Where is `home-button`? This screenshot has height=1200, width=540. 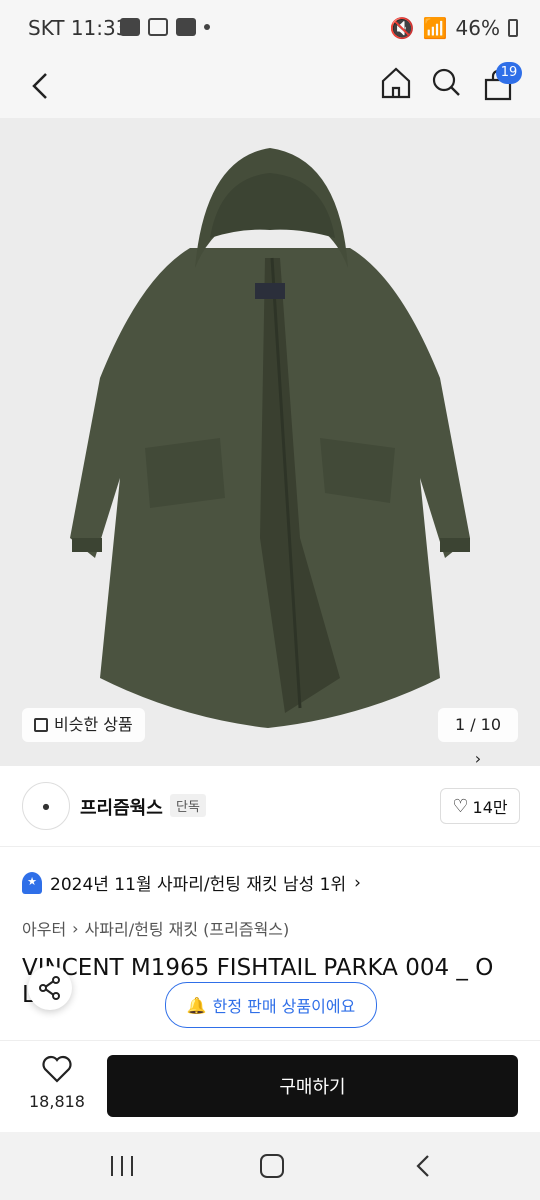 home-button is located at coordinates (396, 85).